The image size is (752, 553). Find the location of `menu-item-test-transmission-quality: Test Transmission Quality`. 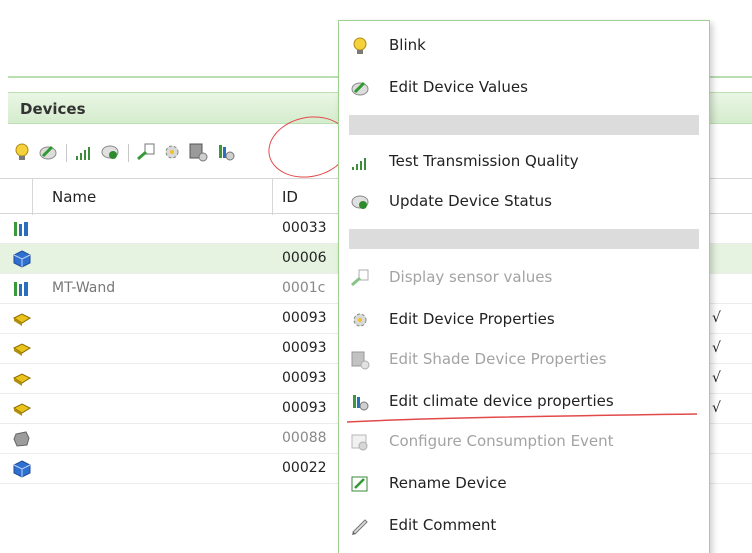

menu-item-test-transmission-quality: Test Transmission Quality is located at coordinates (524, 162).